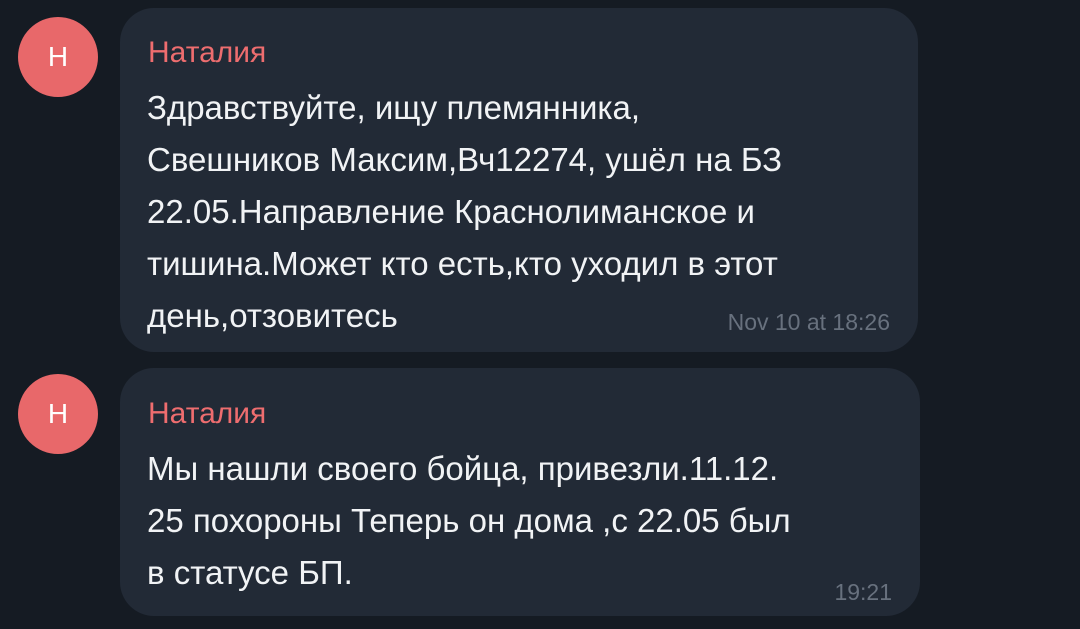  Describe the element at coordinates (863, 592) in the screenshot. I see `message-timestamp: 19:21` at that location.